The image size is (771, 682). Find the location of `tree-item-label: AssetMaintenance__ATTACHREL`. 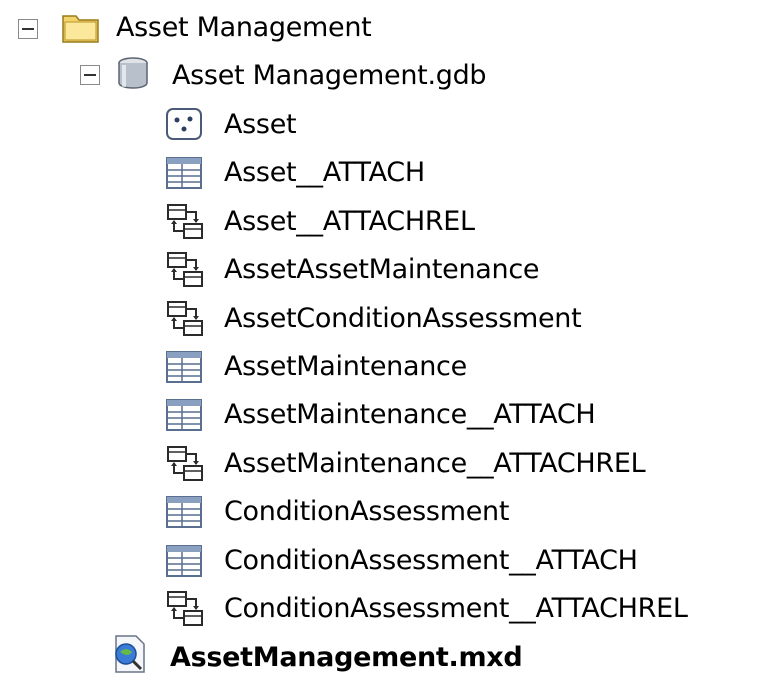

tree-item-label: AssetMaintenance__ATTACHREL is located at coordinates (435, 463).